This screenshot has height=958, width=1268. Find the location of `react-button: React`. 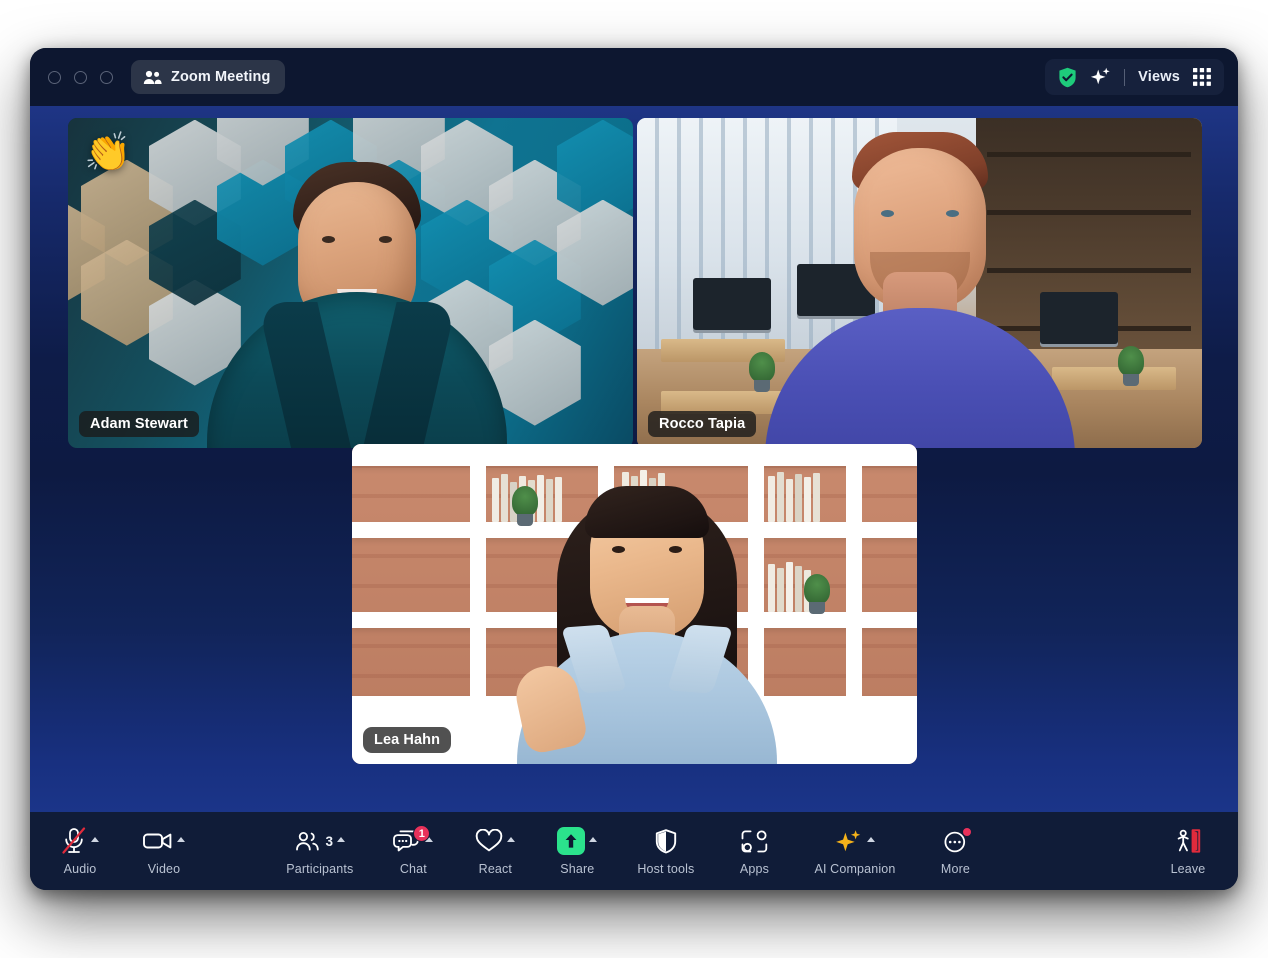

react-button: React is located at coordinates (495, 851).